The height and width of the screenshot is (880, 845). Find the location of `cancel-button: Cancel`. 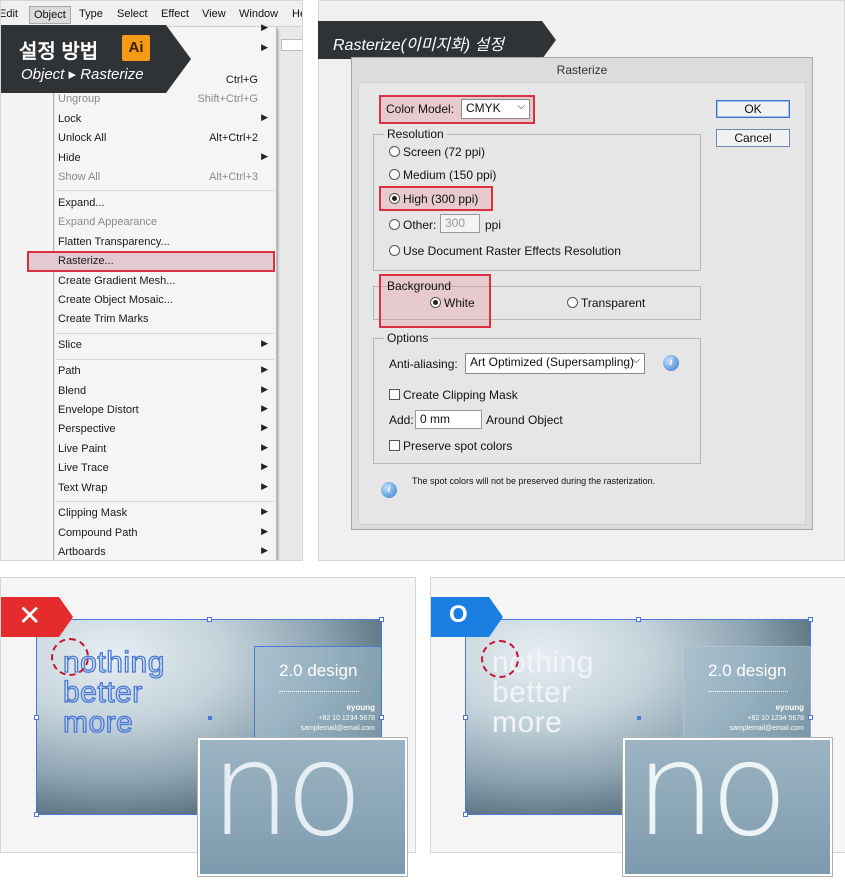

cancel-button: Cancel is located at coordinates (753, 138).